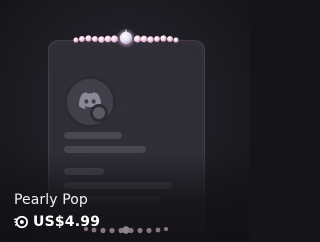  I want to click on skeleton-line, so click(93, 135).